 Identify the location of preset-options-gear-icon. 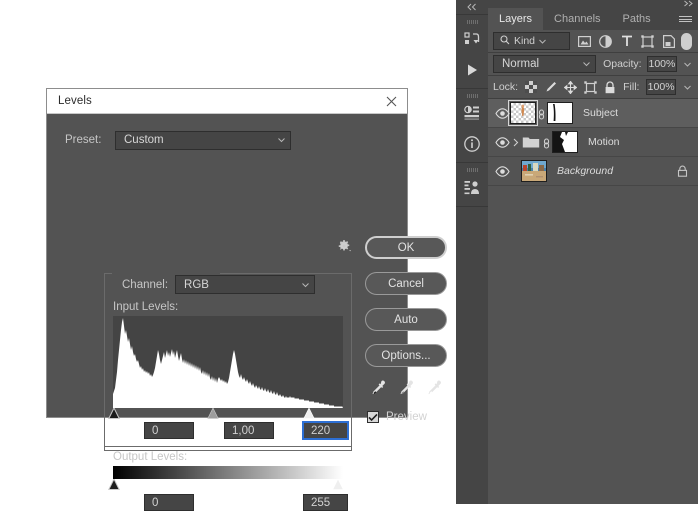
(344, 246).